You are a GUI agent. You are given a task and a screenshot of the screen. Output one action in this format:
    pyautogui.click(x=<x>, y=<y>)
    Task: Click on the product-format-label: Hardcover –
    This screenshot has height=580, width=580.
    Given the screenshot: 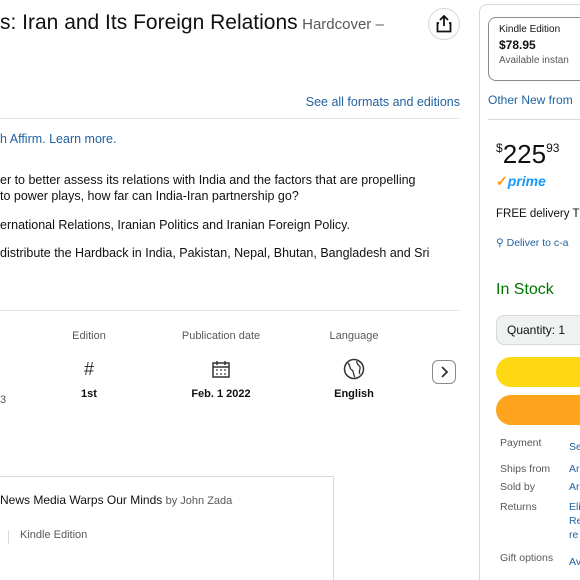 What is the action you would take?
    pyautogui.click(x=343, y=24)
    